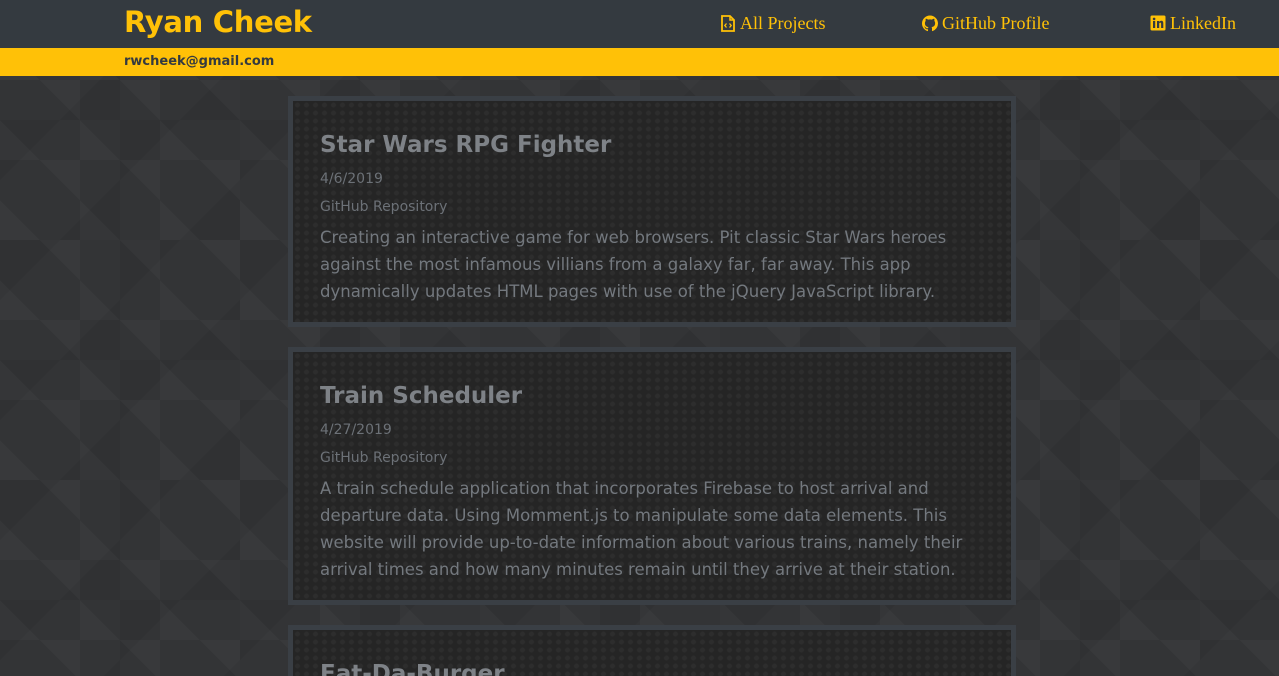  What do you see at coordinates (1158, 23) in the screenshot?
I see `linkedin-icon` at bounding box center [1158, 23].